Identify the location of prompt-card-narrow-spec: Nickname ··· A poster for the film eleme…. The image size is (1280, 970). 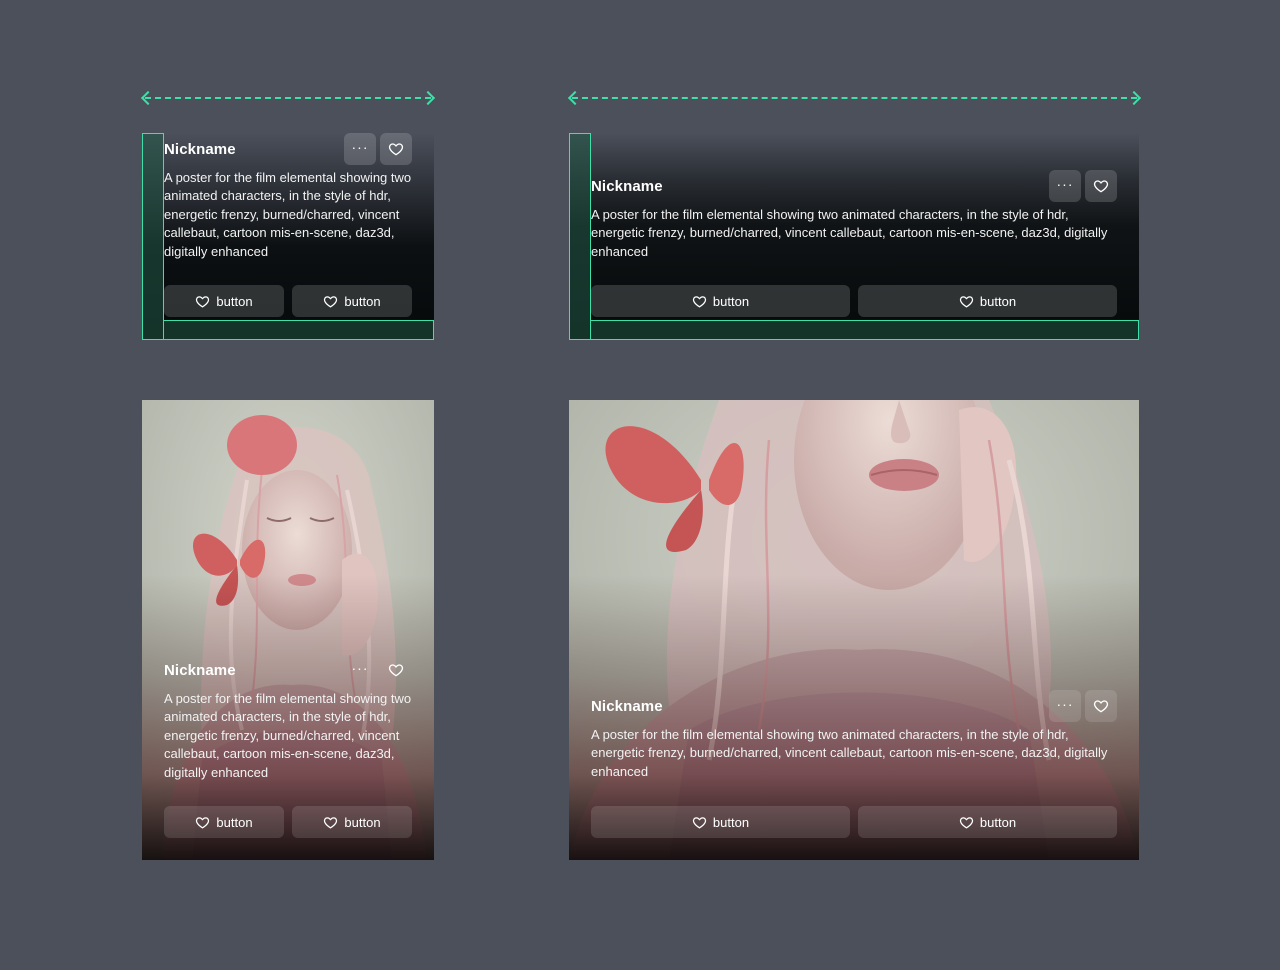
(288, 236).